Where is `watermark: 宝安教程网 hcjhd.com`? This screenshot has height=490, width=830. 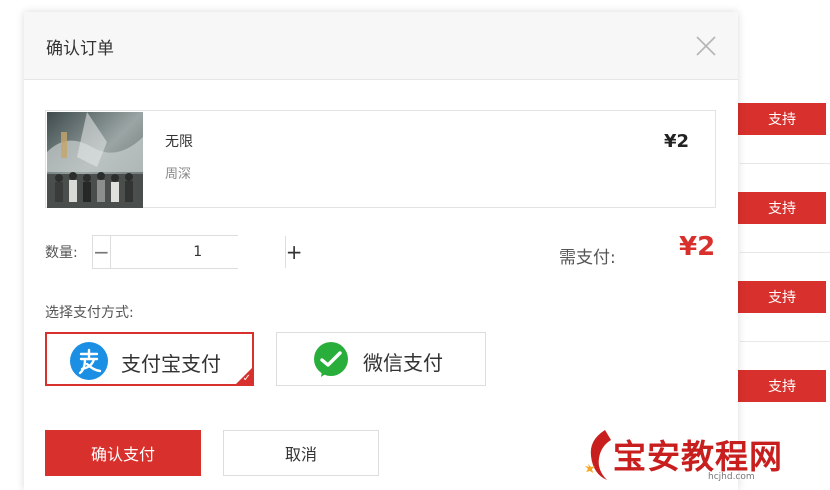
watermark: 宝安教程网 hcjhd.com is located at coordinates (705, 457).